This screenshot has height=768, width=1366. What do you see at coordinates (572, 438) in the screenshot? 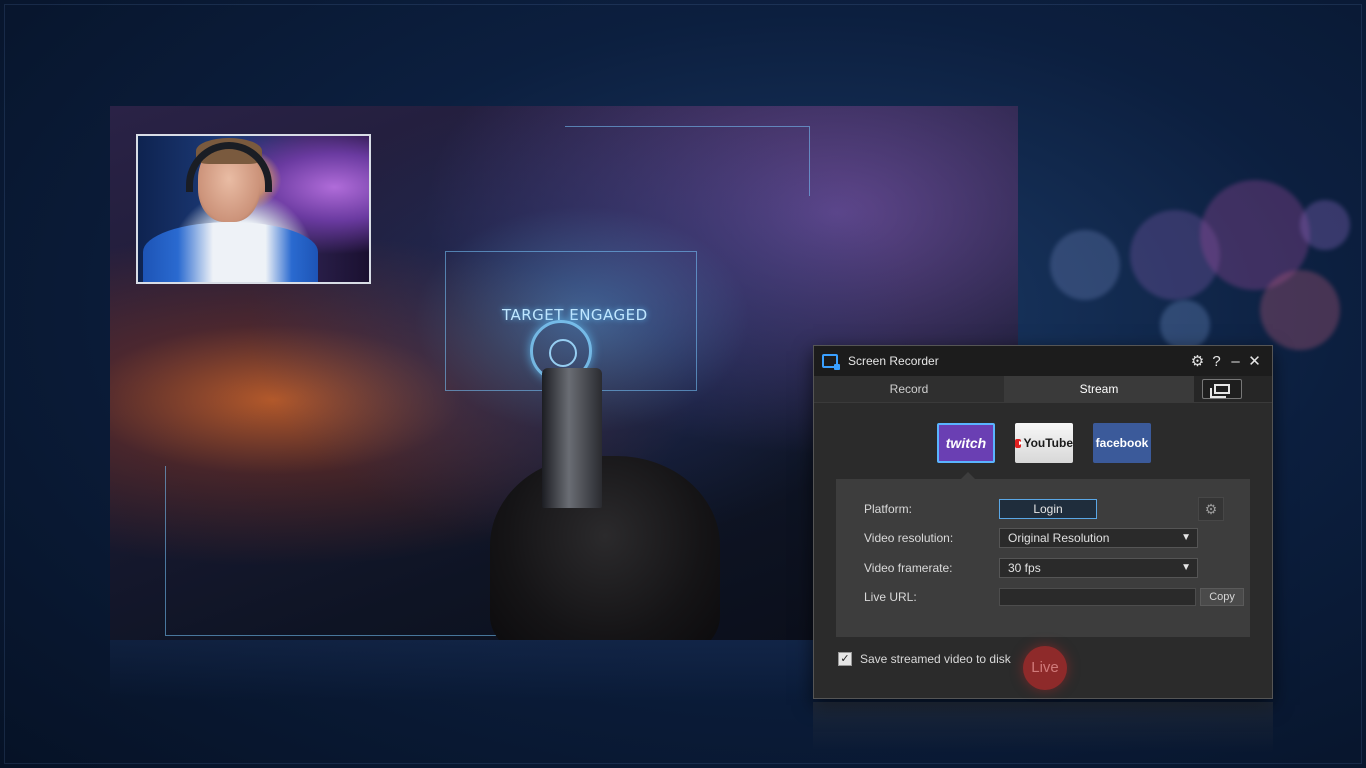
I see `pistol` at bounding box center [572, 438].